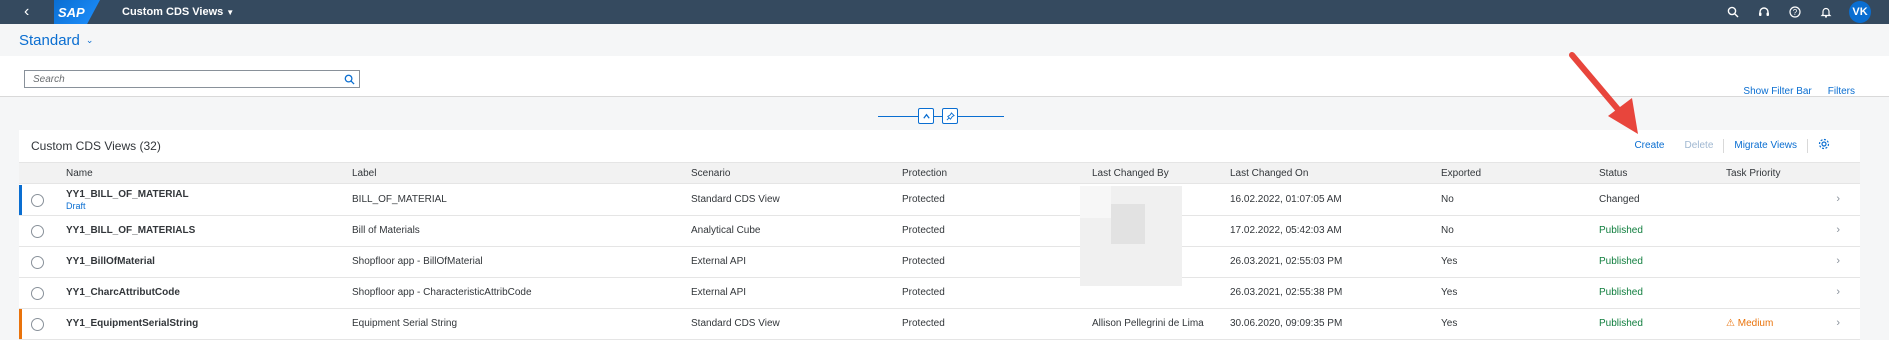 The image size is (1889, 340). I want to click on table-title: Custom CDS Views (32), so click(96, 146).